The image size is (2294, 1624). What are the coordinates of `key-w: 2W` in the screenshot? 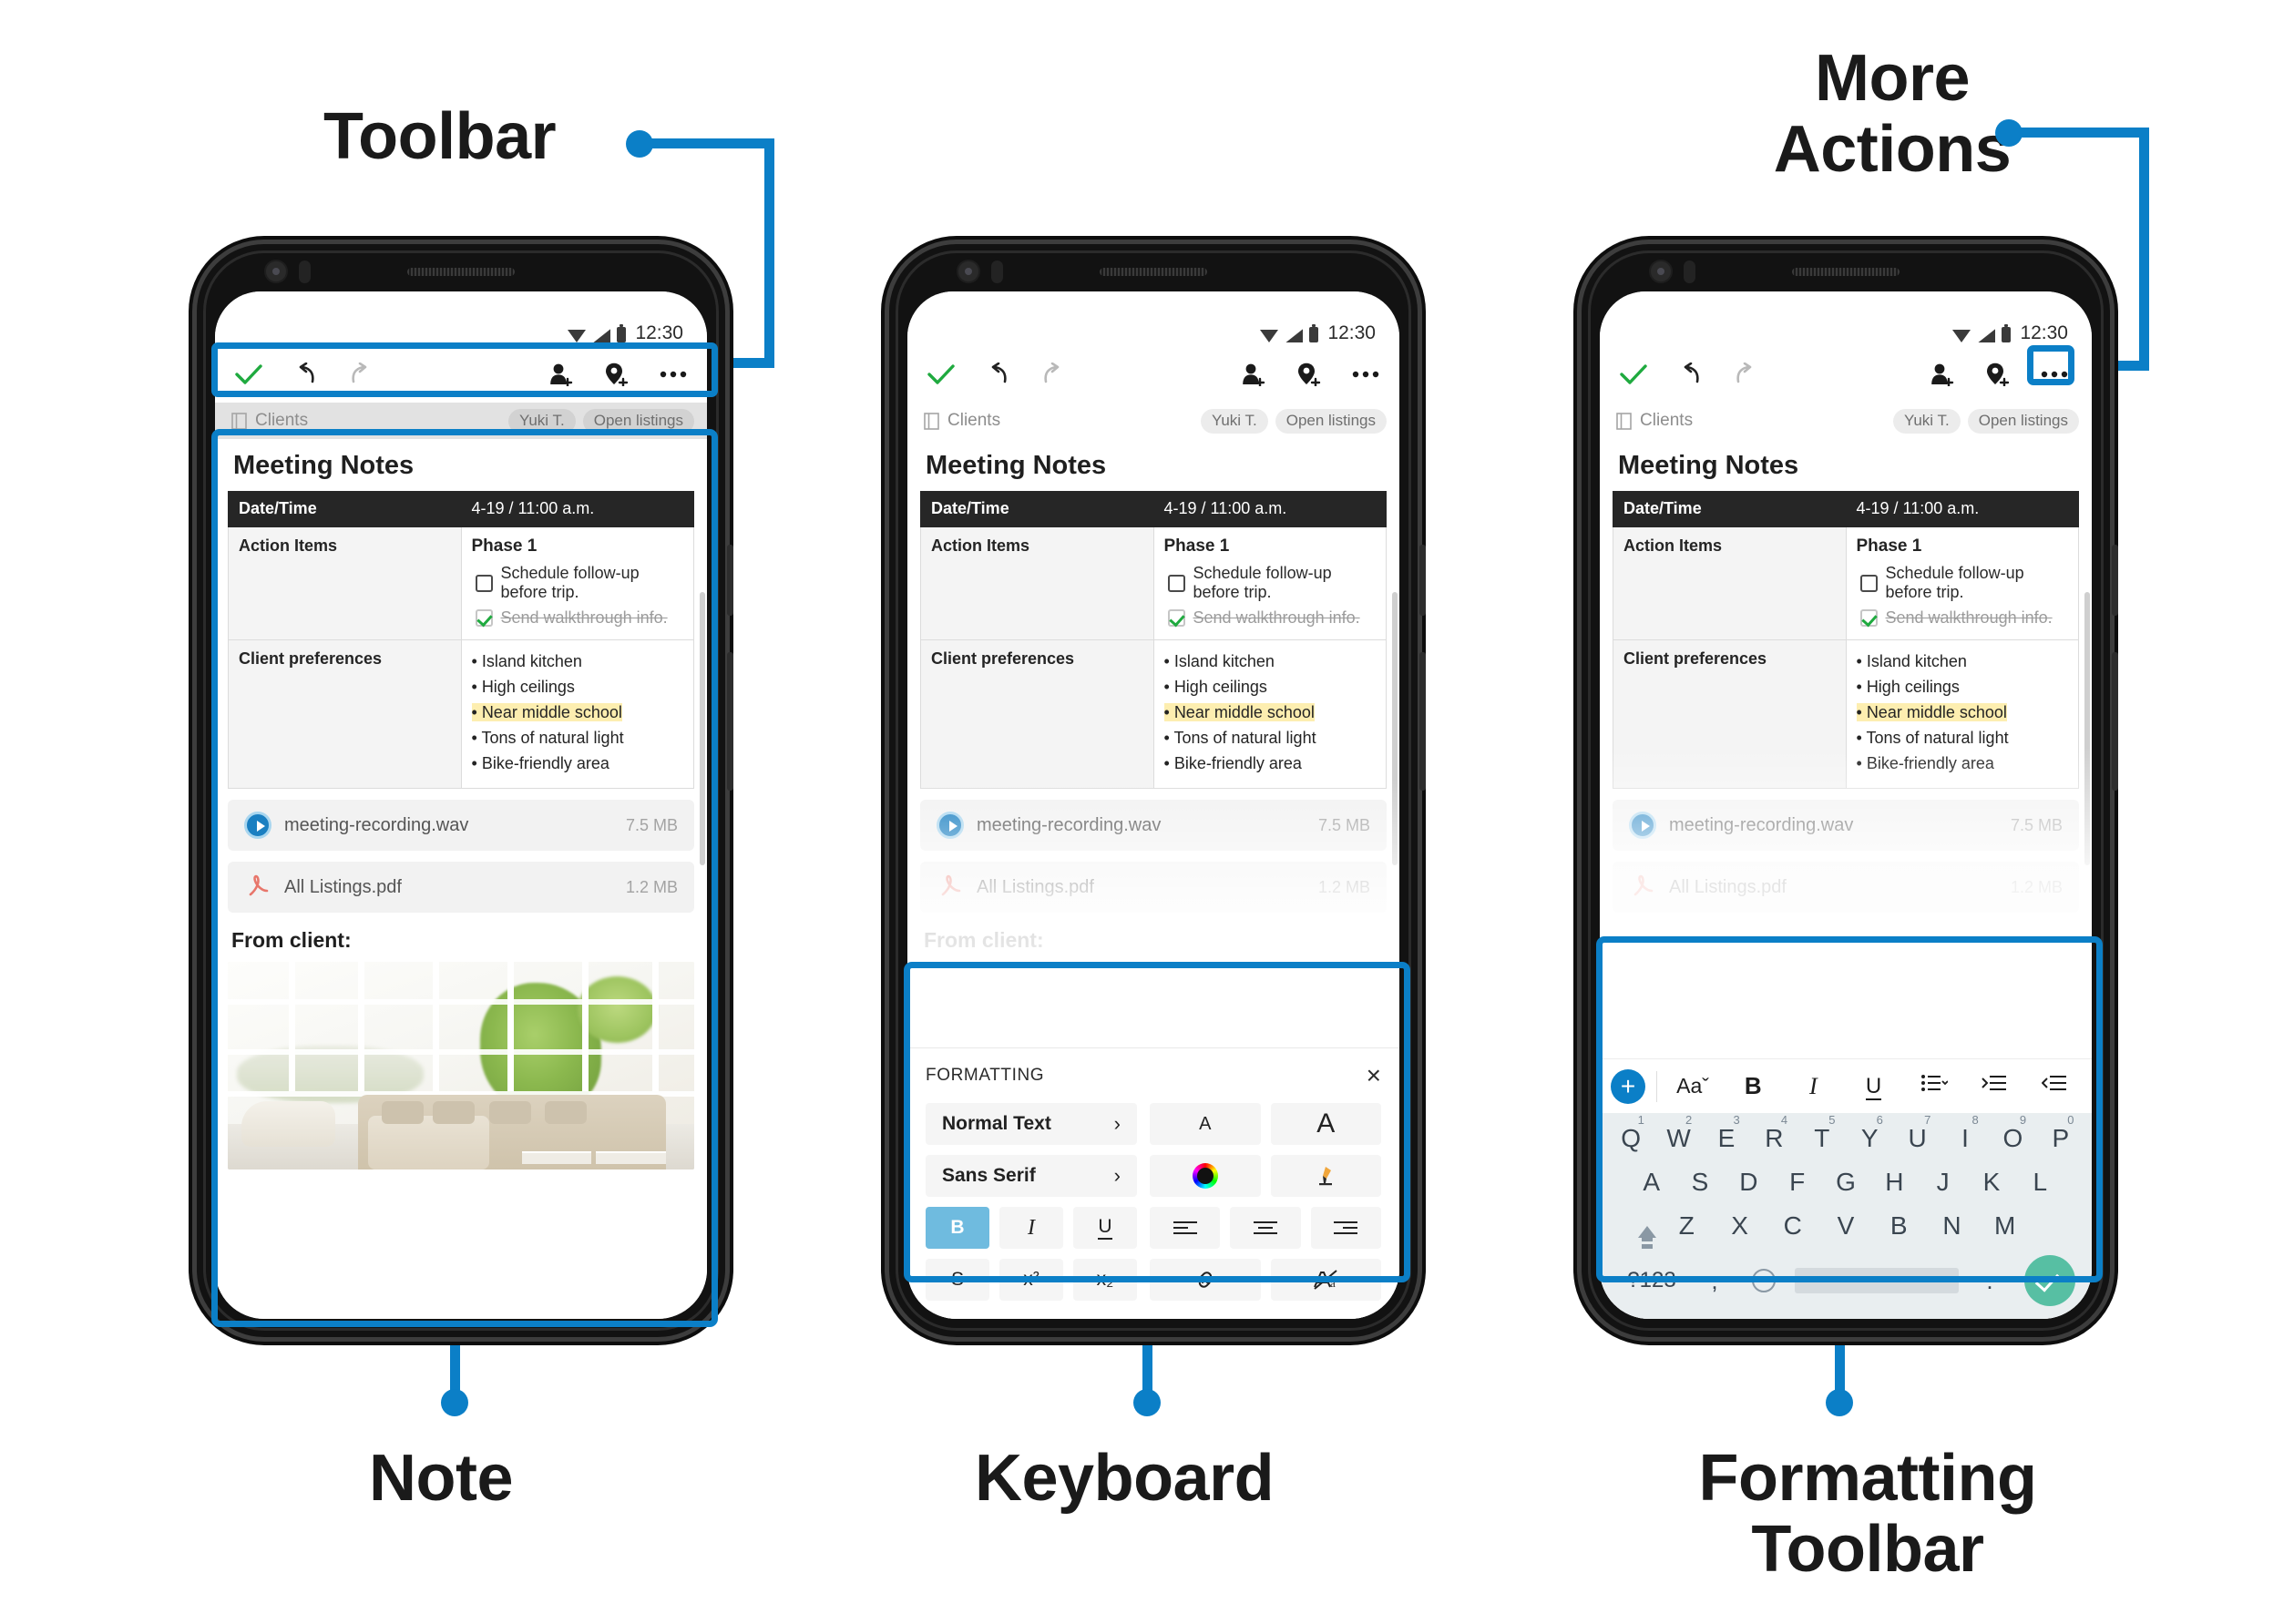 It's located at (1678, 1133).